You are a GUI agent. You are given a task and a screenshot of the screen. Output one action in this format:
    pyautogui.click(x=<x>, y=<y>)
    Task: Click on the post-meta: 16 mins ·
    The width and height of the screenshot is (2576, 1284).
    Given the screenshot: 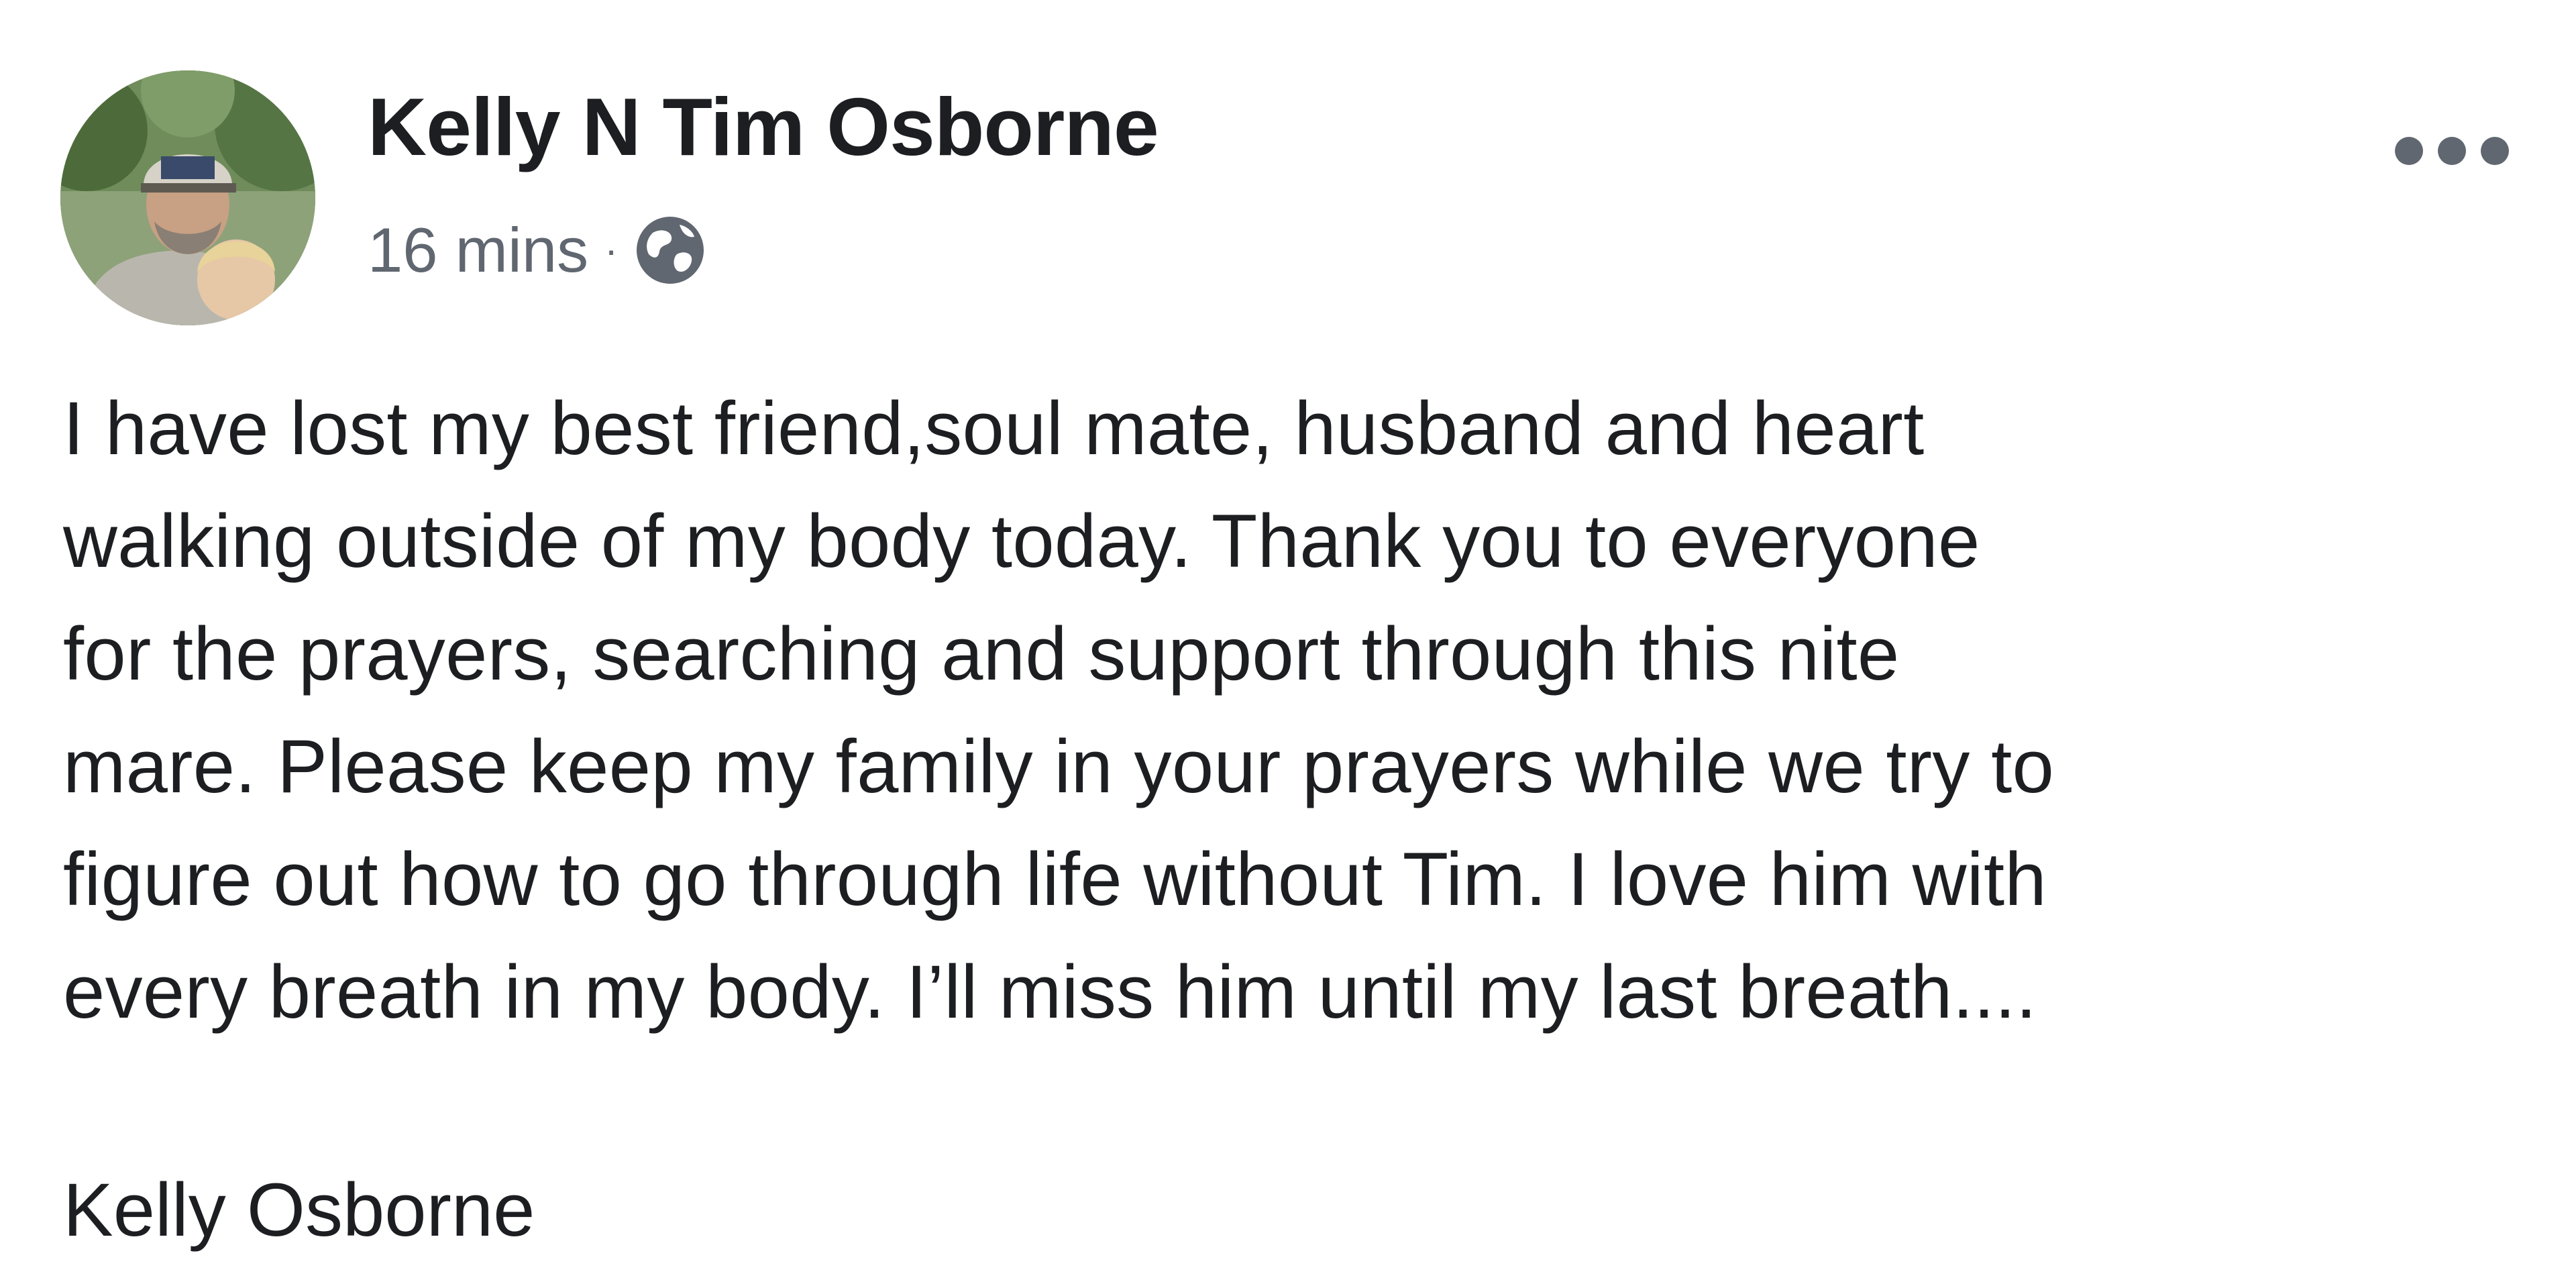 What is the action you would take?
    pyautogui.click(x=538, y=250)
    